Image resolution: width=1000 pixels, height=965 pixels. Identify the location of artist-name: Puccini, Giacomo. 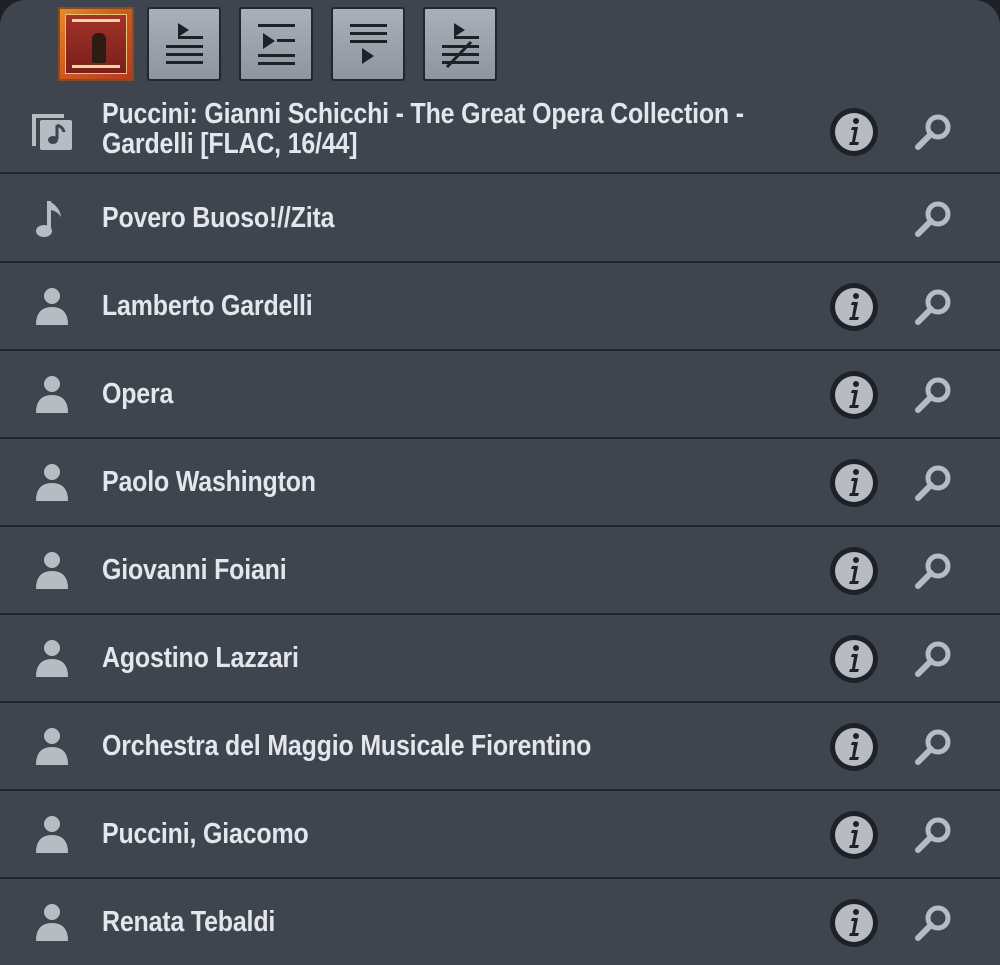
(205, 834).